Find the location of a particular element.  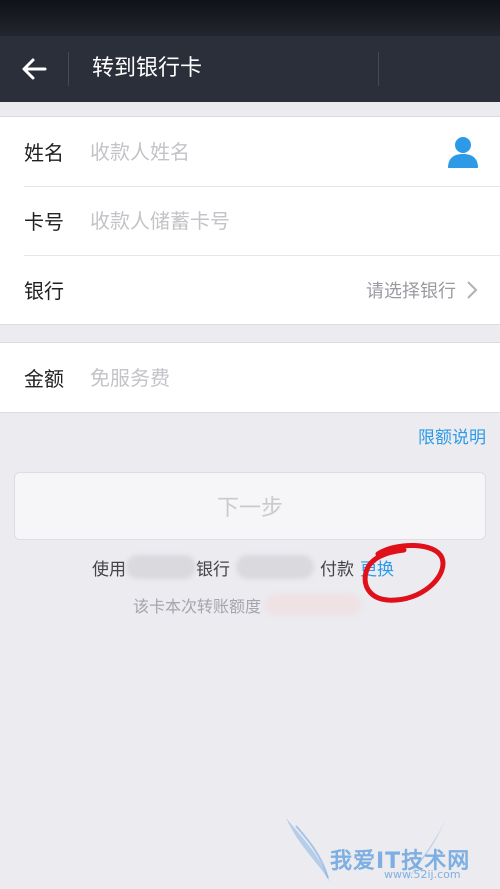

chevron-right-icon is located at coordinates (472, 289).